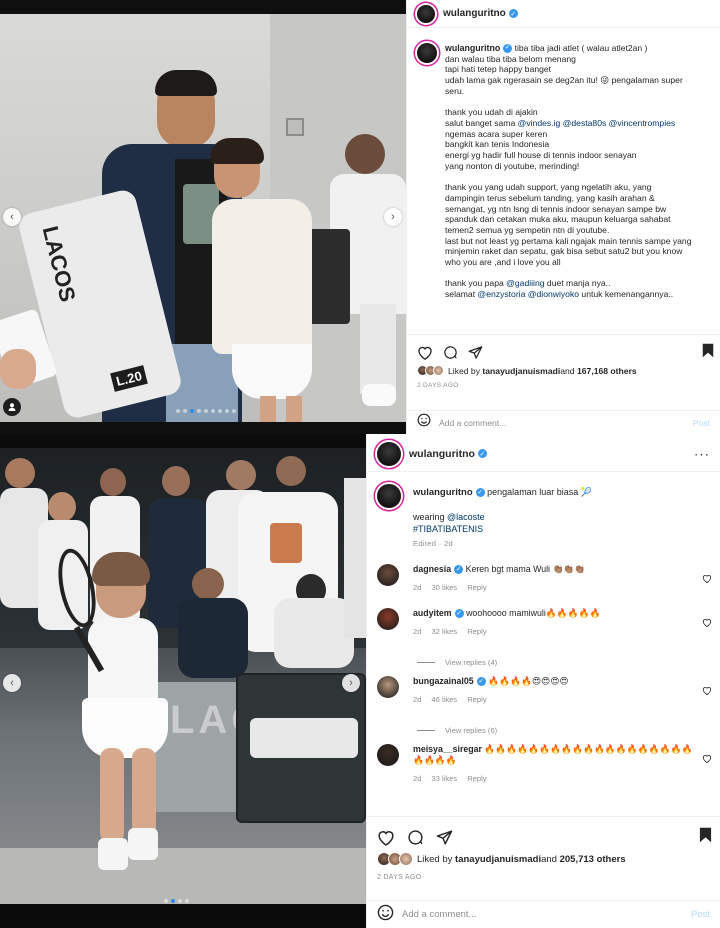  What do you see at coordinates (581, 48) in the screenshot?
I see `caption-line: tiba tiba jadi atlet ( walau atlet2an )` at bounding box center [581, 48].